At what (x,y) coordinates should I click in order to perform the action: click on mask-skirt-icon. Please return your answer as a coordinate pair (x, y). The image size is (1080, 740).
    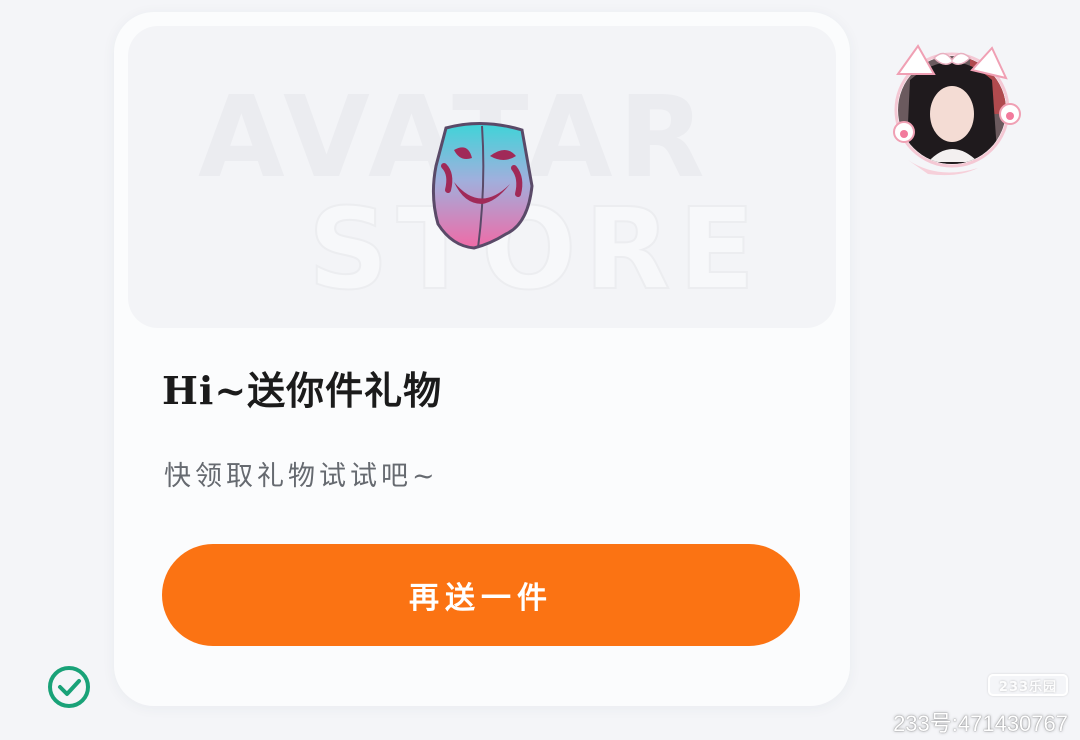
    Looking at the image, I should click on (482, 185).